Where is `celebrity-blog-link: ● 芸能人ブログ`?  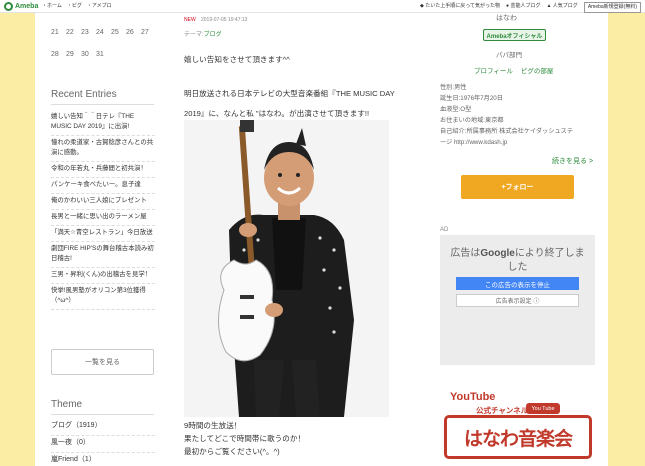 celebrity-blog-link: ● 芸能人ブログ is located at coordinates (523, 6).